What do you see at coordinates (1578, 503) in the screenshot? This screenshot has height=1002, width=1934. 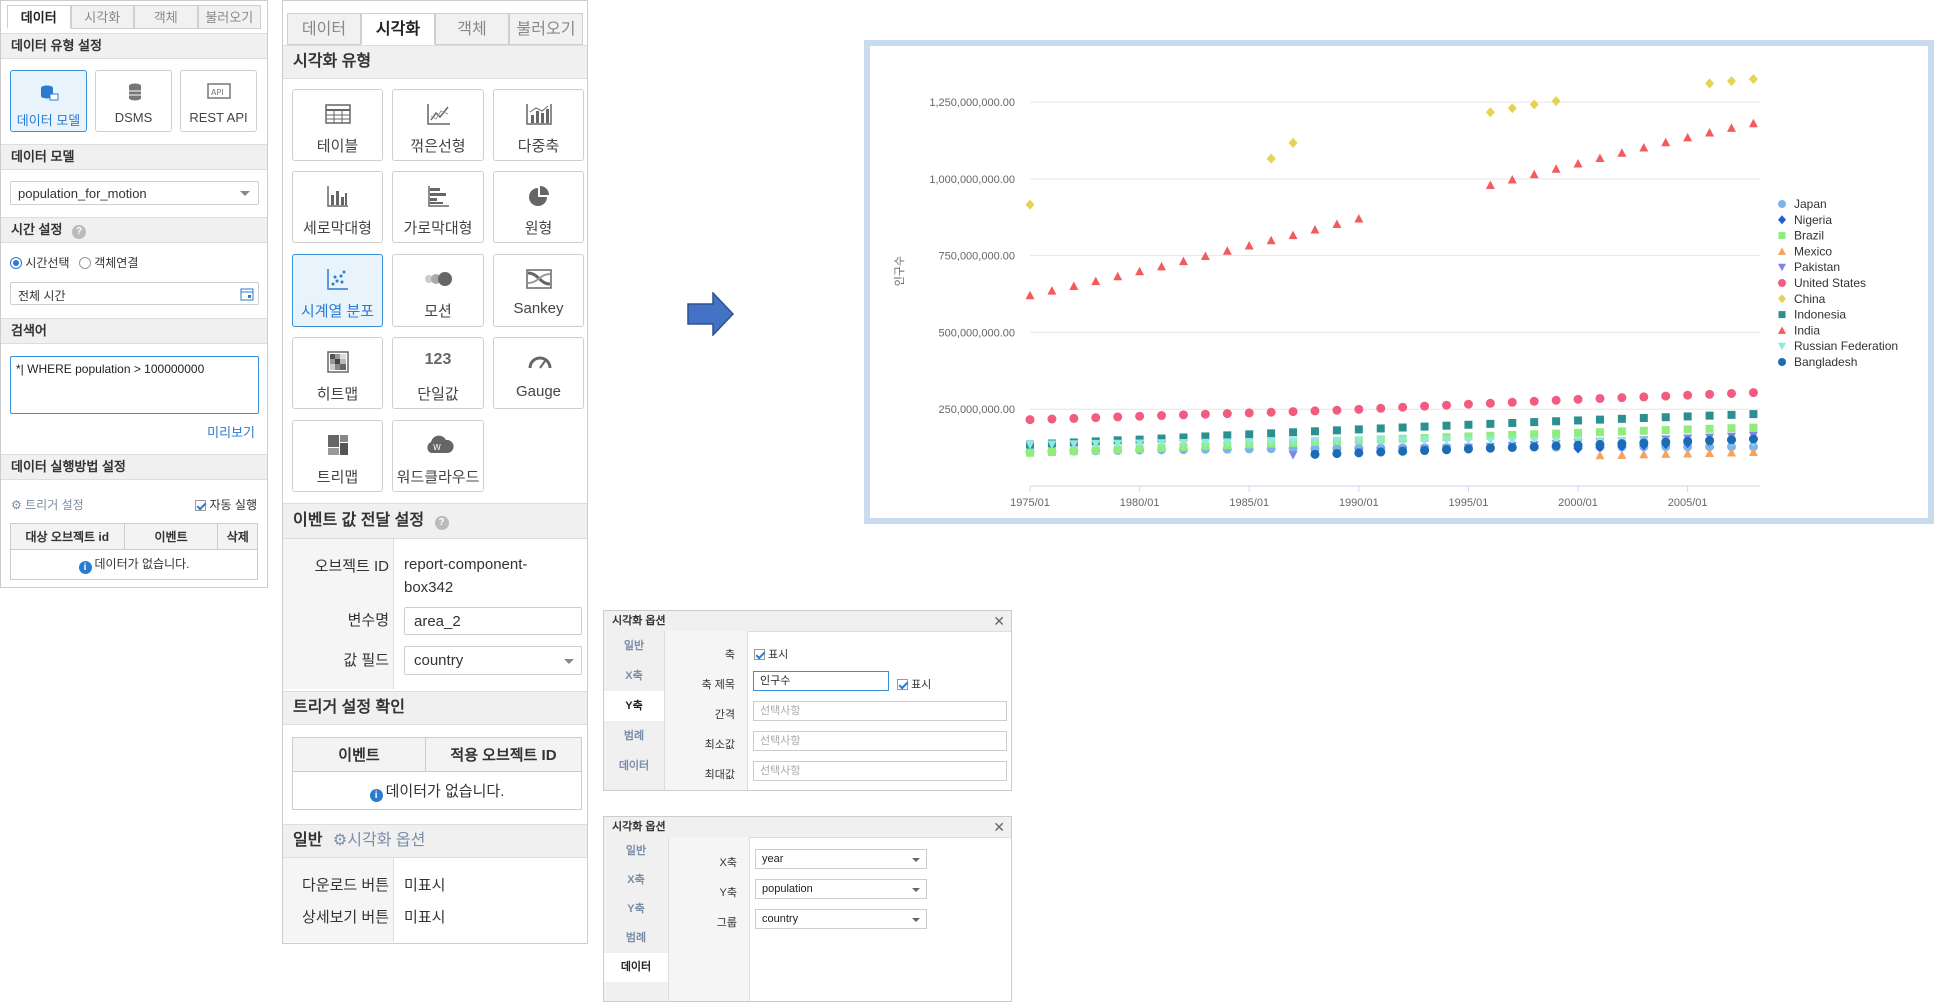 I see `x-tick-label: 2000/01` at bounding box center [1578, 503].